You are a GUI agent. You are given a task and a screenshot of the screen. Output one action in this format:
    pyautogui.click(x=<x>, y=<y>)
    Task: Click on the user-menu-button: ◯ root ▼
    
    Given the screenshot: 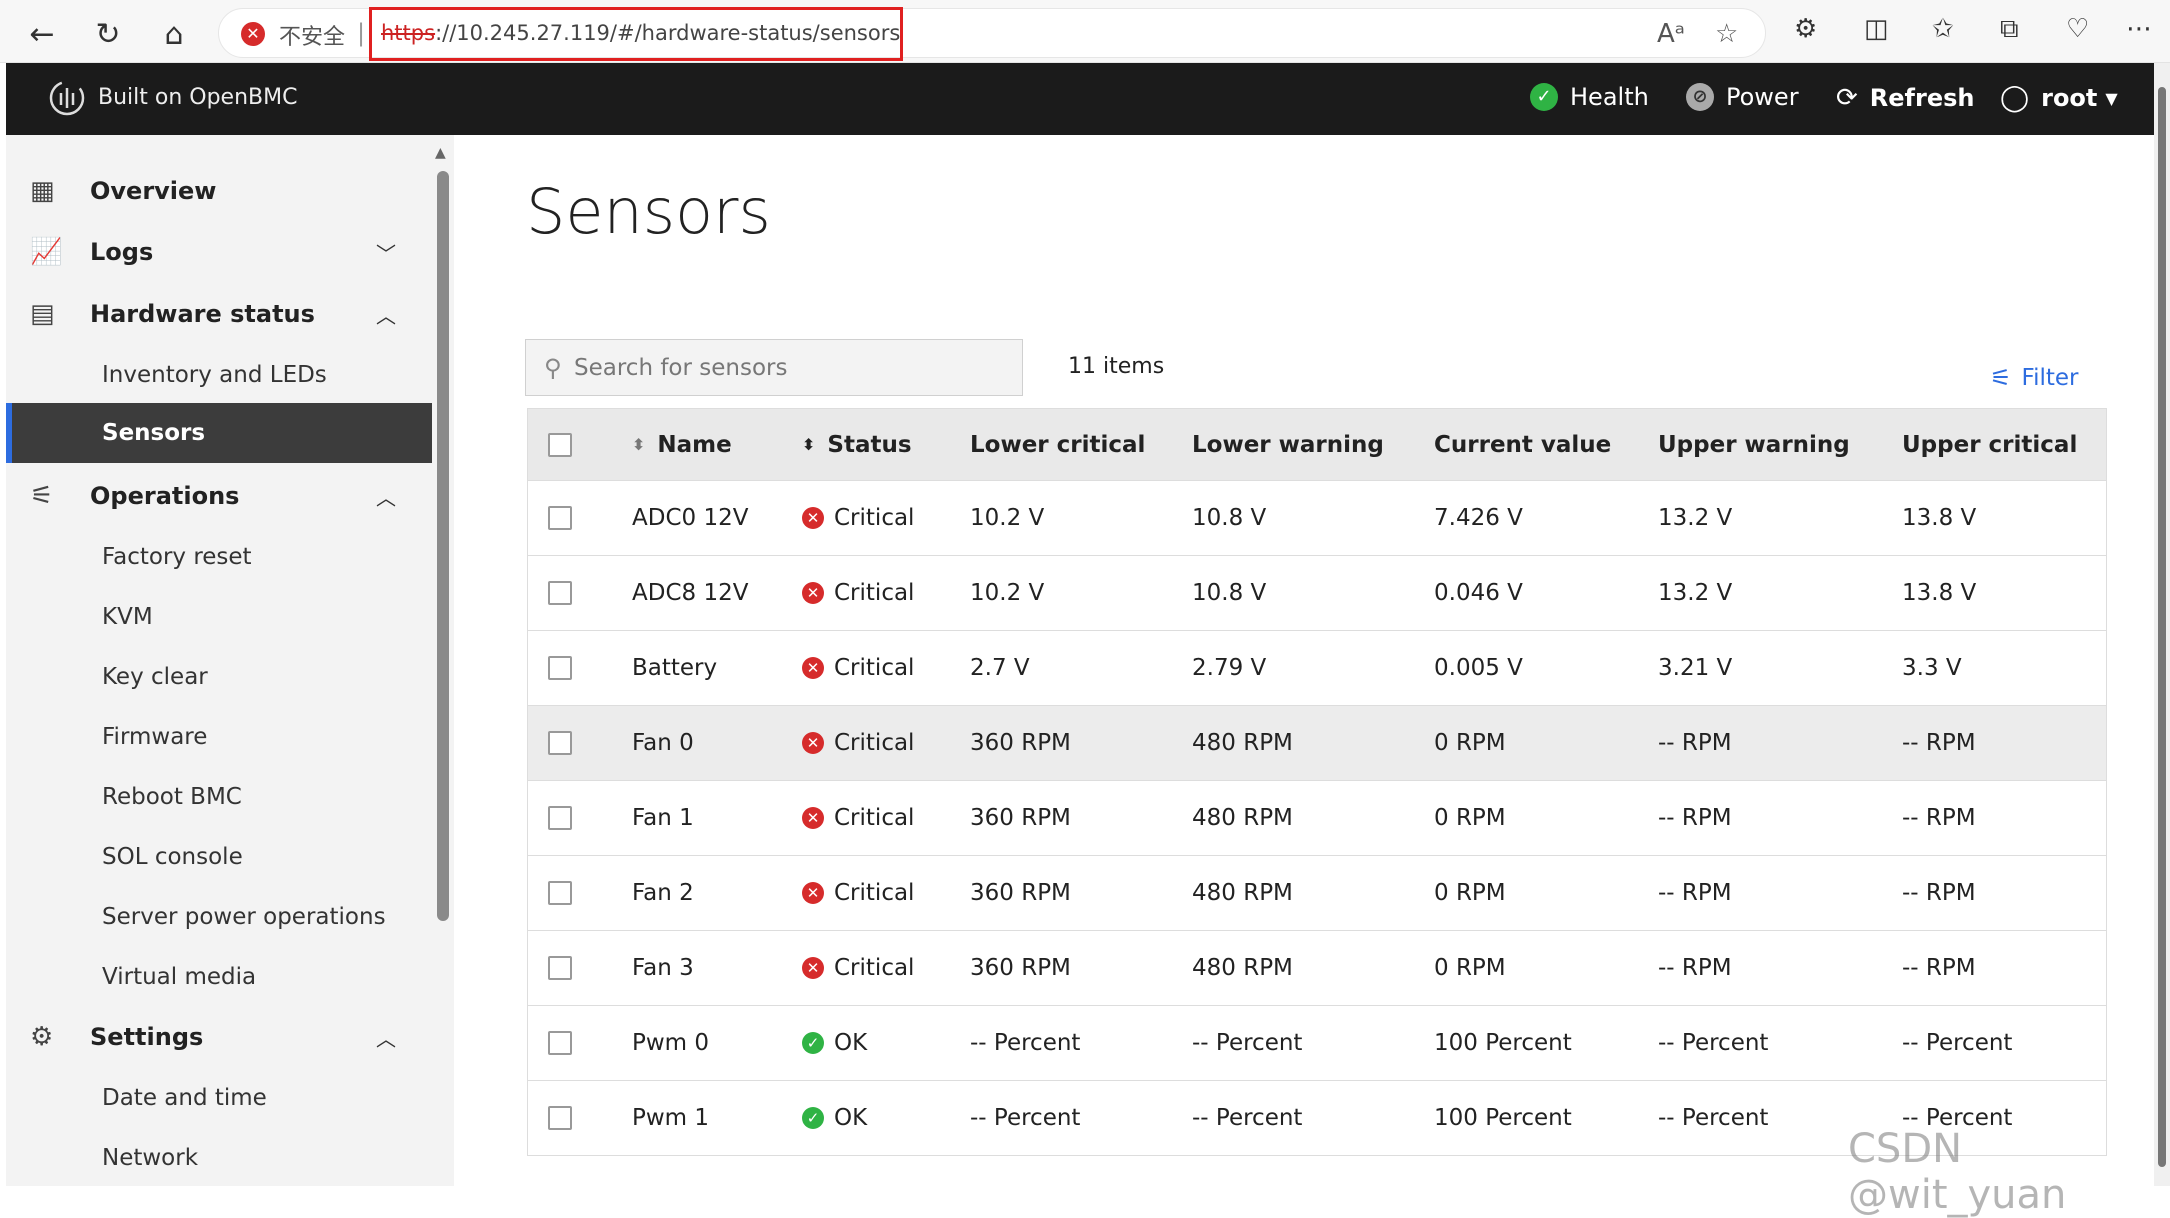 What is the action you would take?
    pyautogui.click(x=2059, y=98)
    